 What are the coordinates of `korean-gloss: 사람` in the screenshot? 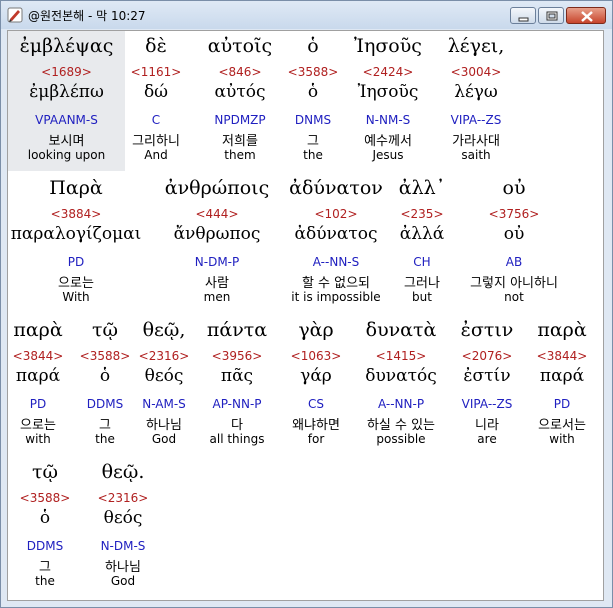 It's located at (217, 283).